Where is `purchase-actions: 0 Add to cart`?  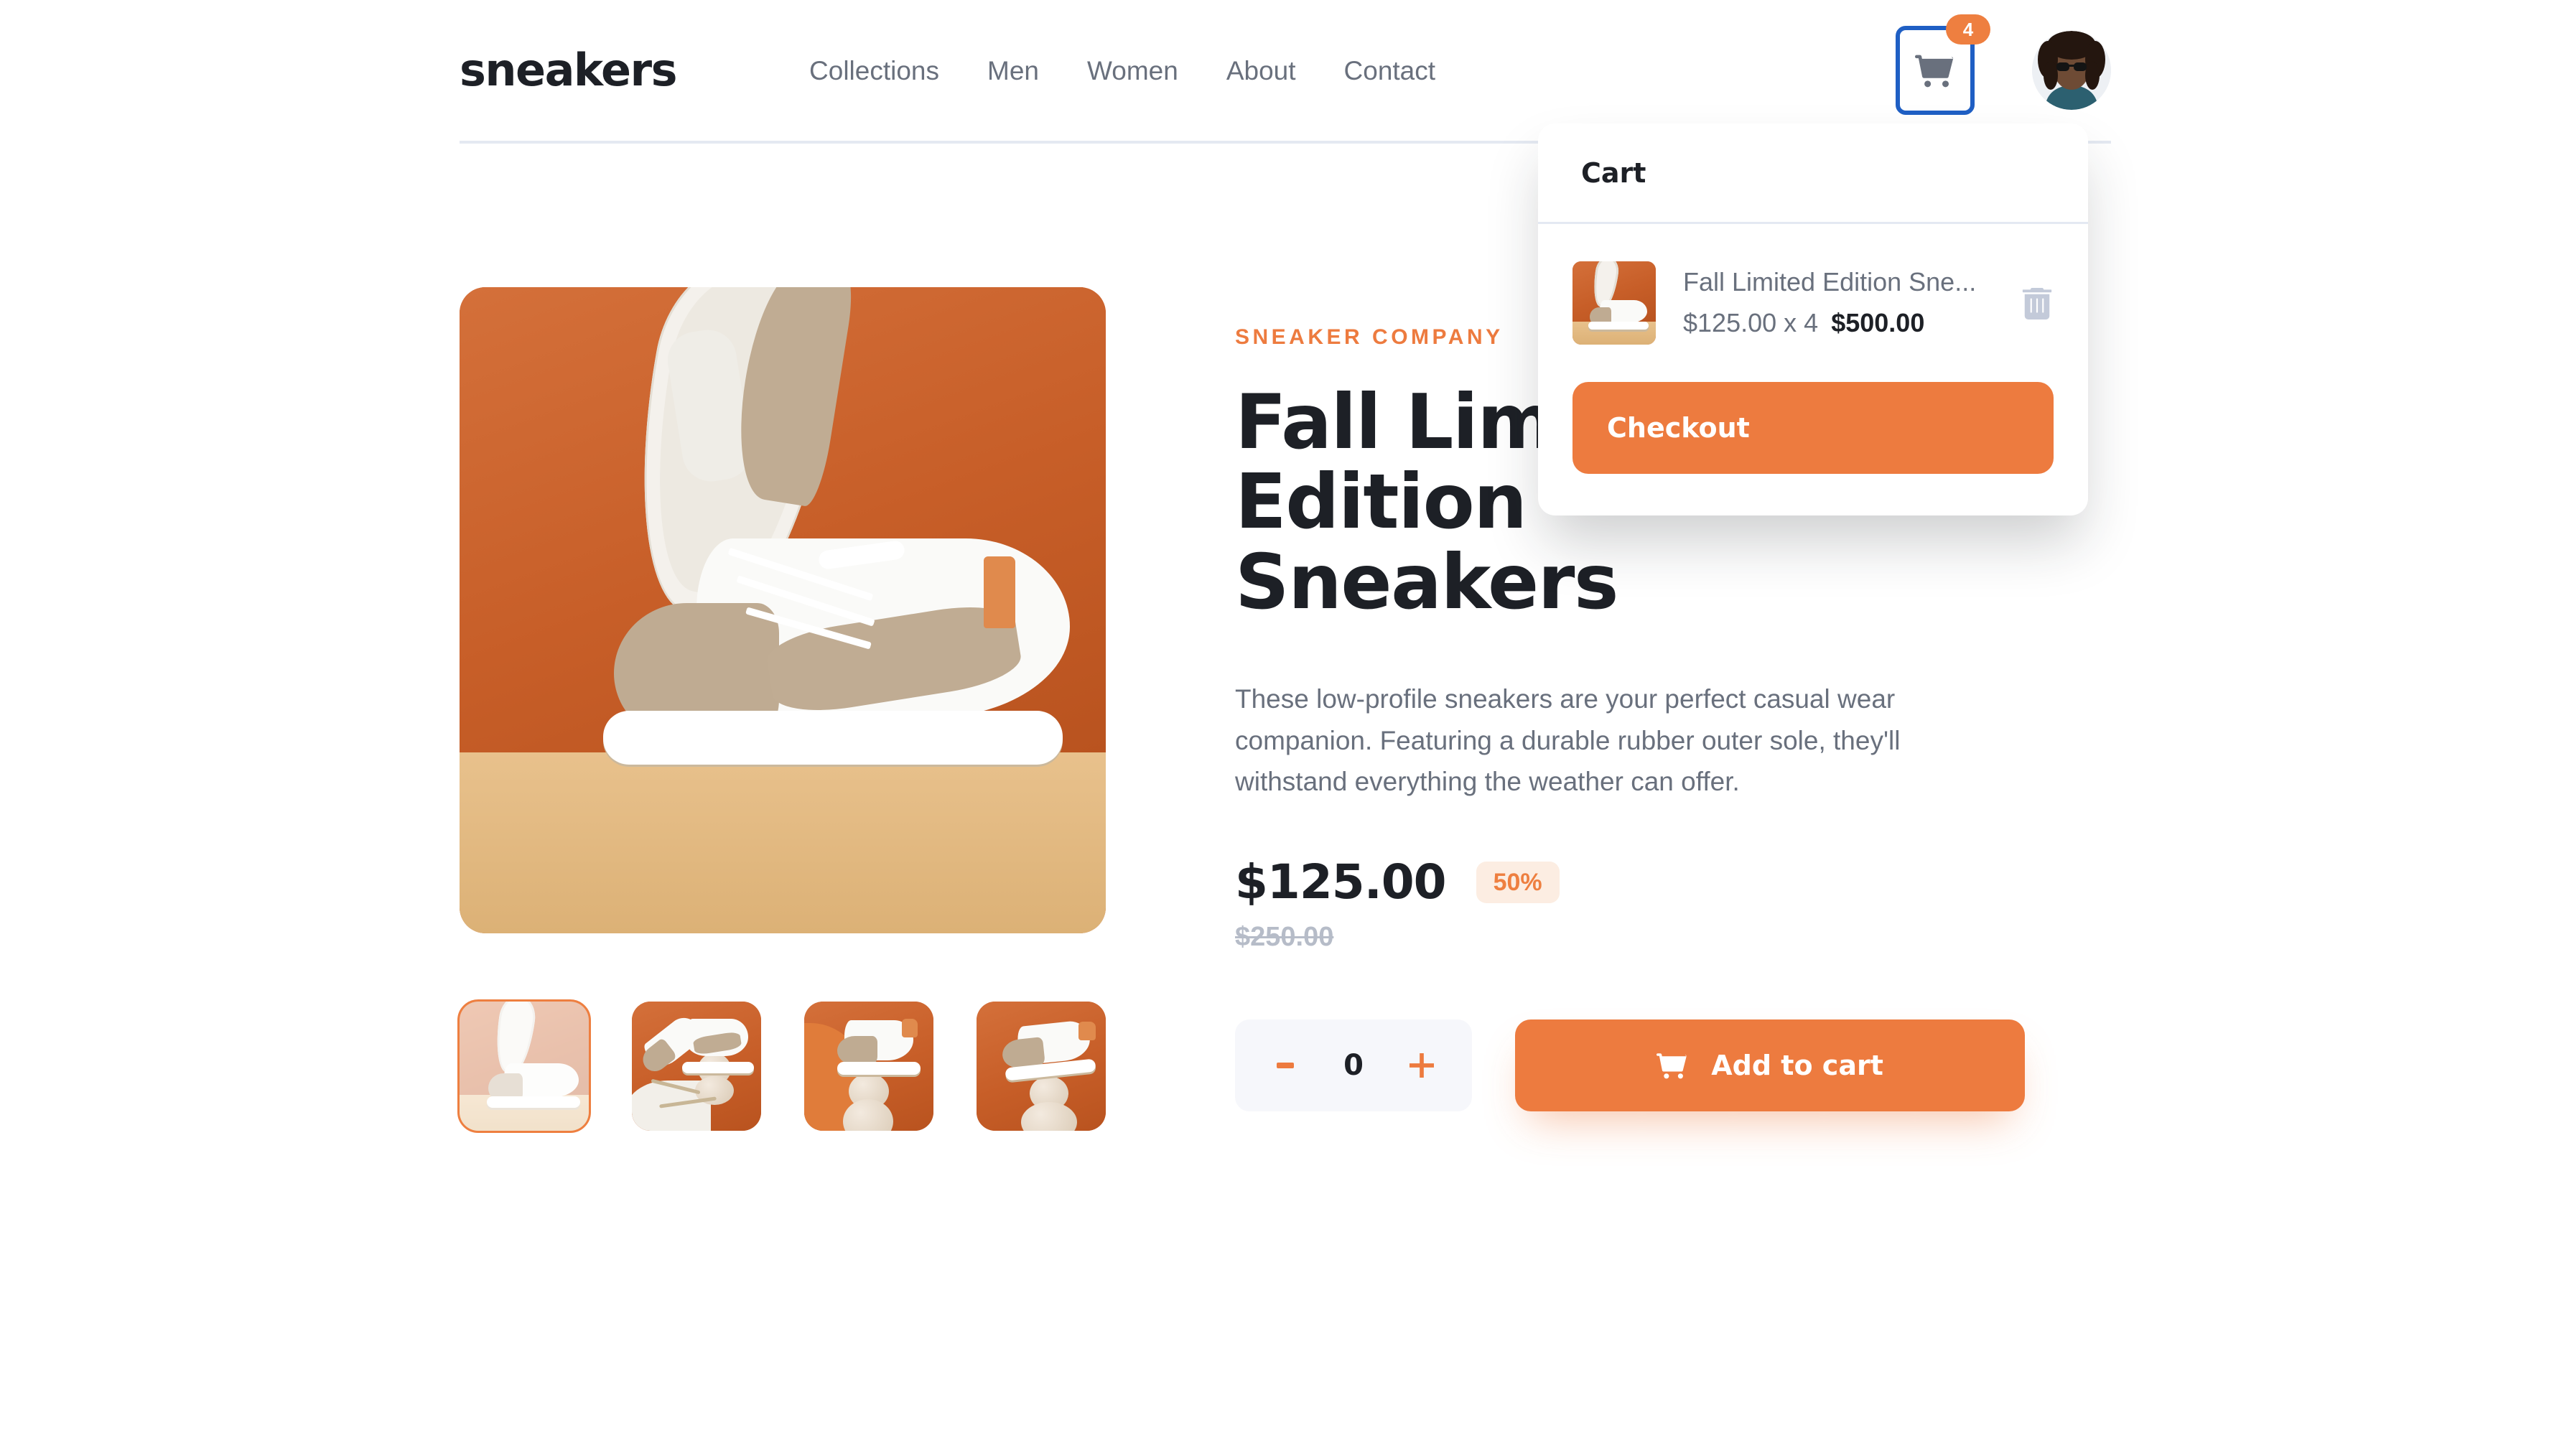 purchase-actions: 0 Add to cart is located at coordinates (1630, 1065).